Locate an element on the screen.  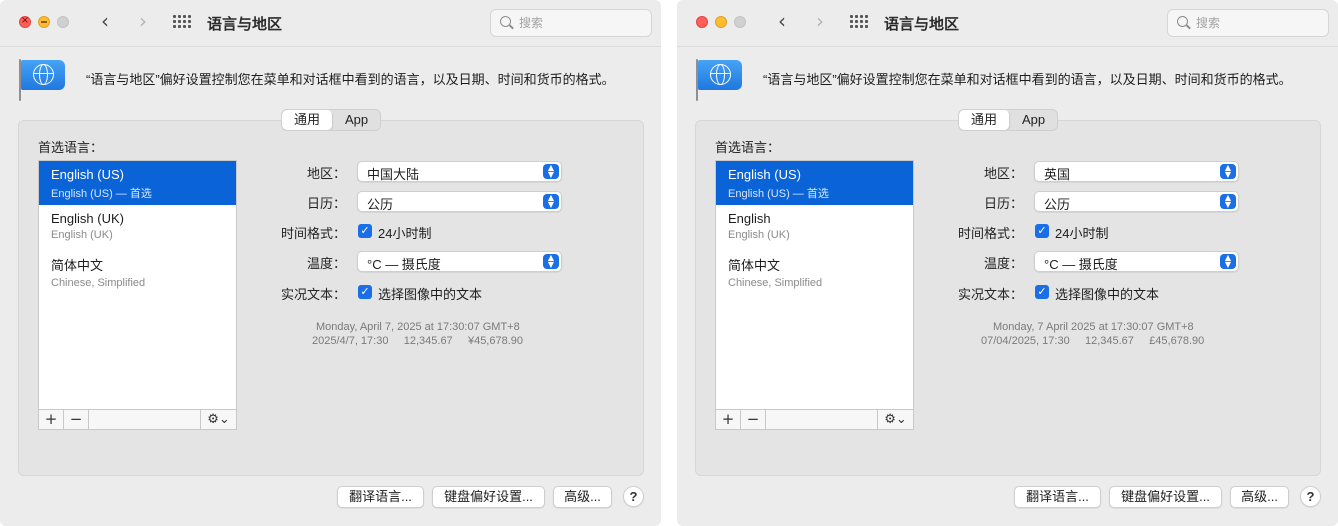
close-button is located at coordinates (702, 22).